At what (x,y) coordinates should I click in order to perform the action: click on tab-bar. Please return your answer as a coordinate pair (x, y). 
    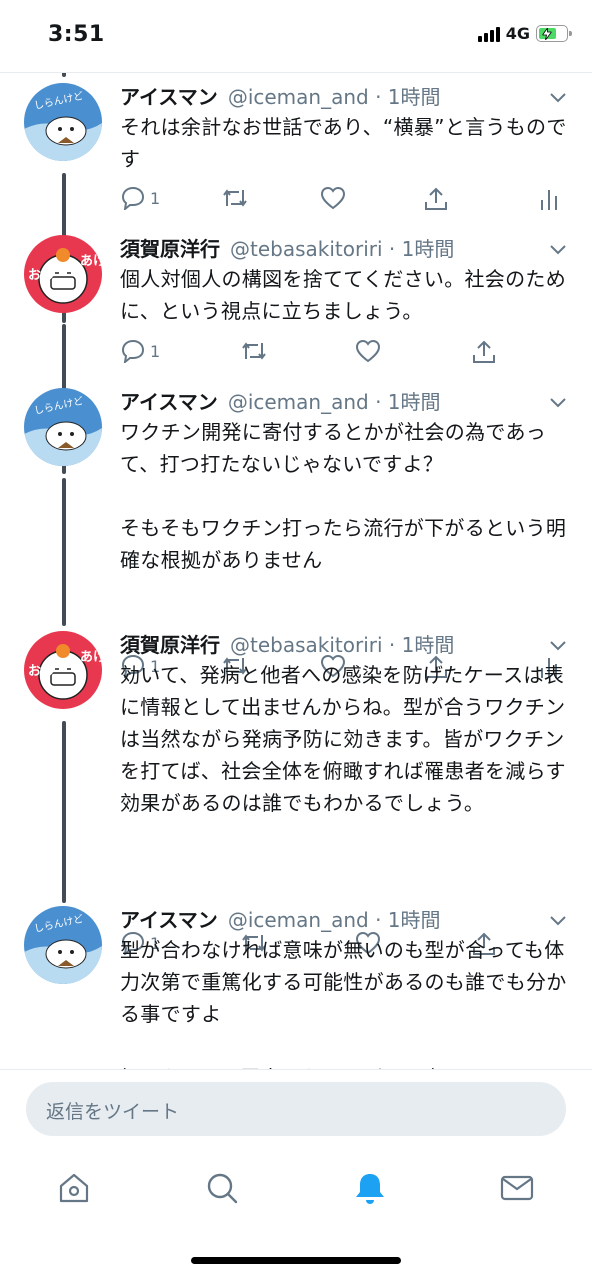
    Looking at the image, I should click on (296, 1188).